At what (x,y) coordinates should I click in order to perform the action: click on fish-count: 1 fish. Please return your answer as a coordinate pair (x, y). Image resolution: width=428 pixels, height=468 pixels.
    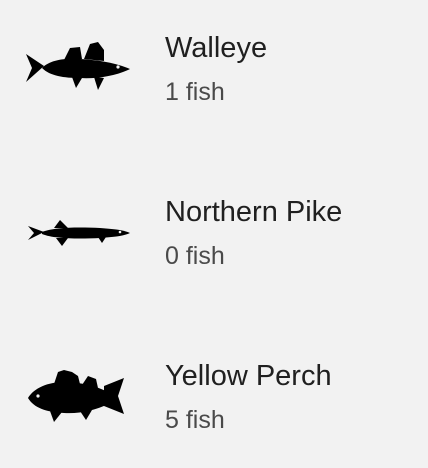
    Looking at the image, I should click on (195, 92).